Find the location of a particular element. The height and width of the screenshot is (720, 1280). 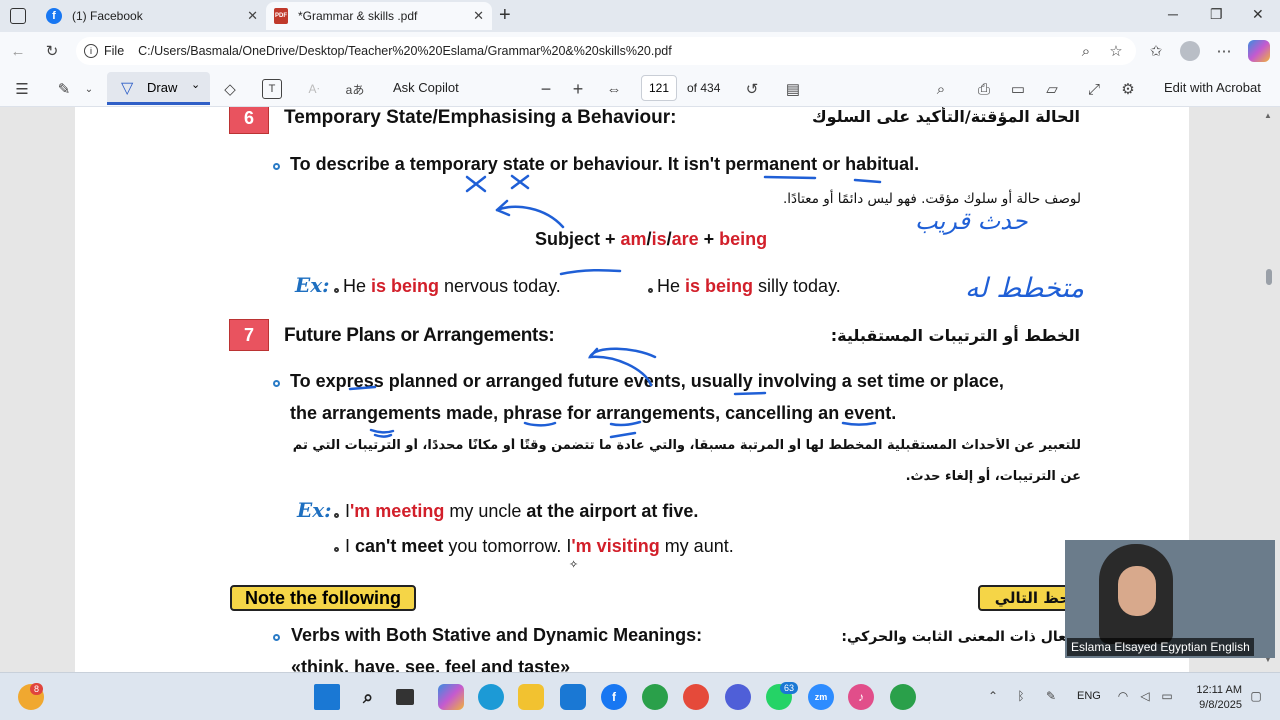

refresh-icon: ↻ is located at coordinates (52, 51).